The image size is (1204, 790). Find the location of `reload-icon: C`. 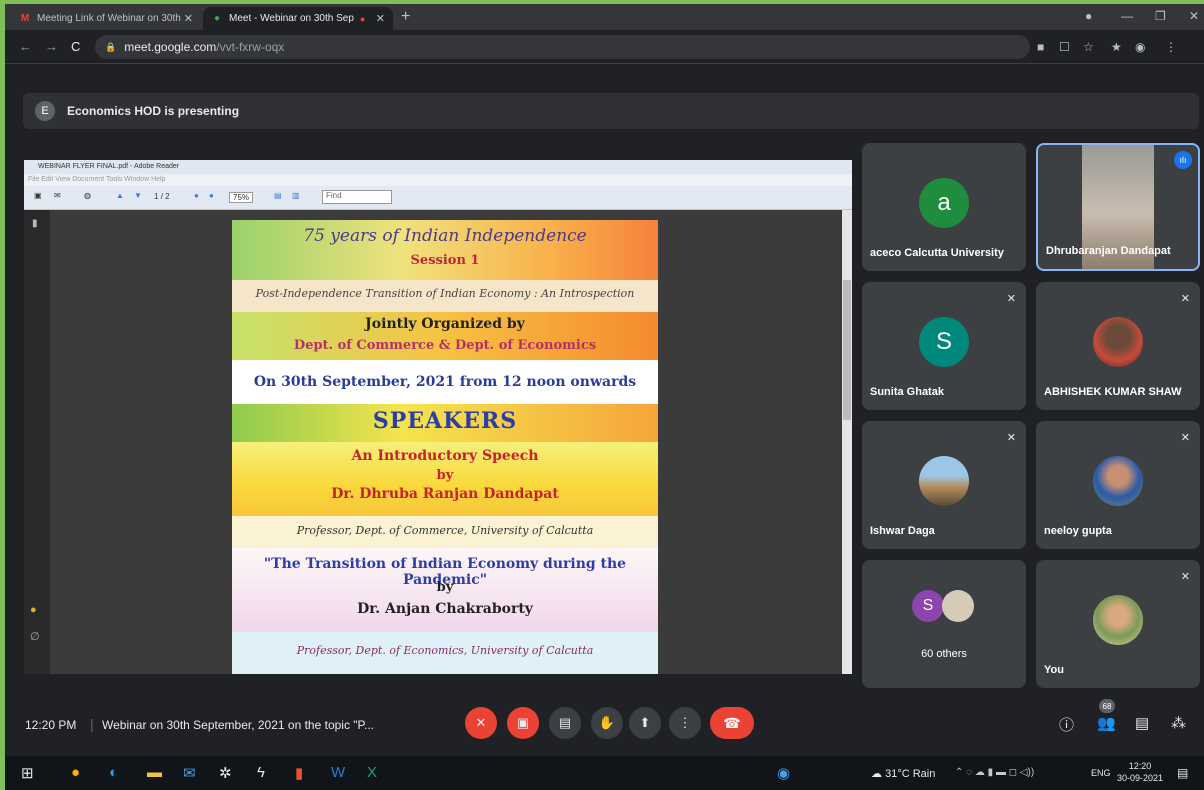

reload-icon: C is located at coordinates (75, 46).